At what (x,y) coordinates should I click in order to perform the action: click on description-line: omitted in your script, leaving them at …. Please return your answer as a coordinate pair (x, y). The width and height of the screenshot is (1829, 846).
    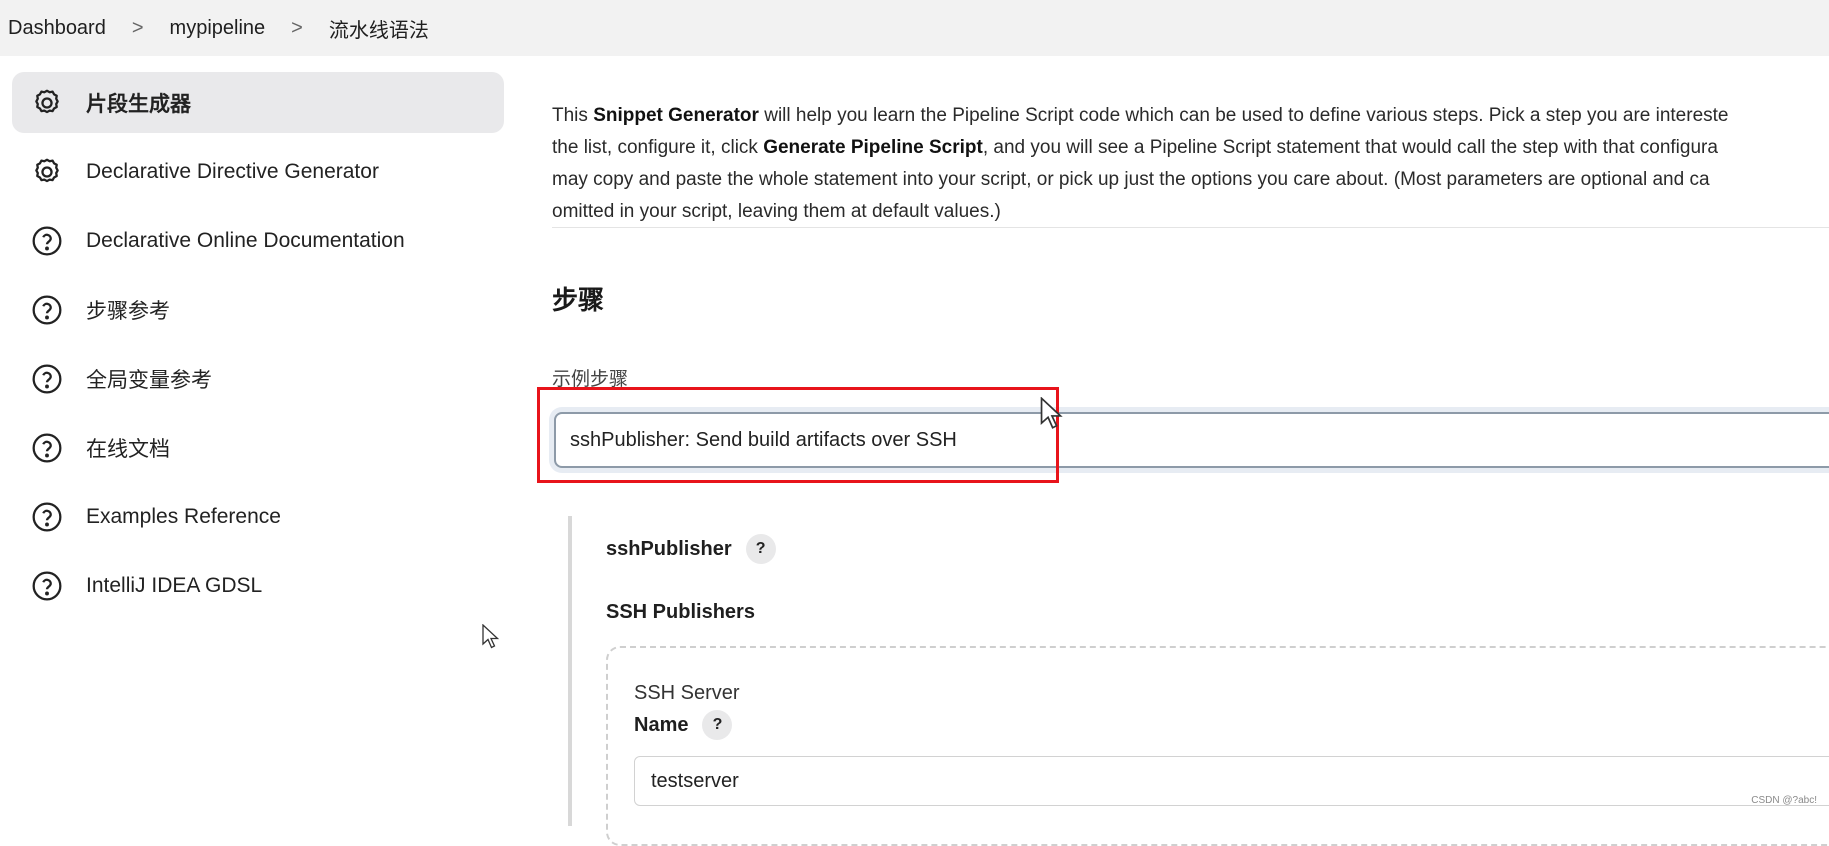
    Looking at the image, I should click on (776, 211).